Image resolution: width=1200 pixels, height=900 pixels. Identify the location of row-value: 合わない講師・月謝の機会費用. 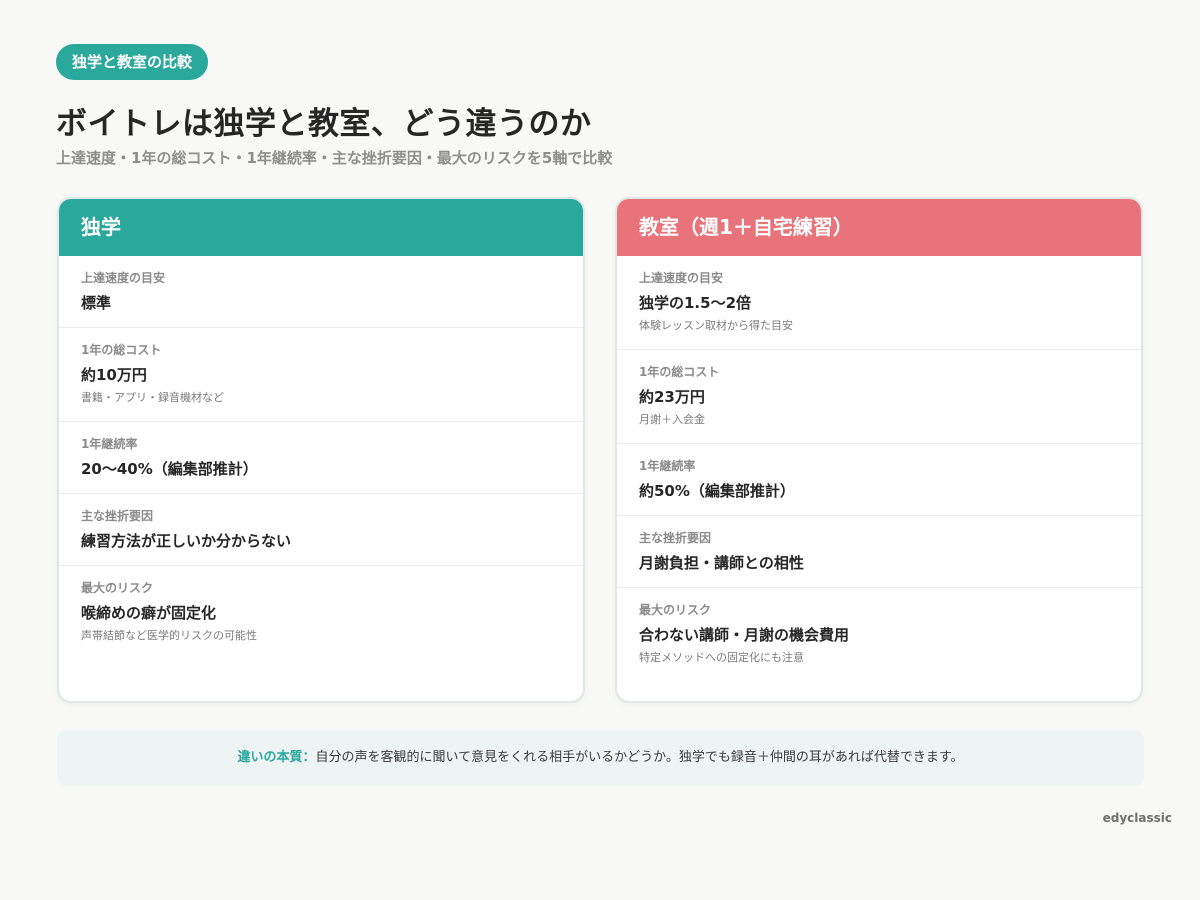
(744, 635).